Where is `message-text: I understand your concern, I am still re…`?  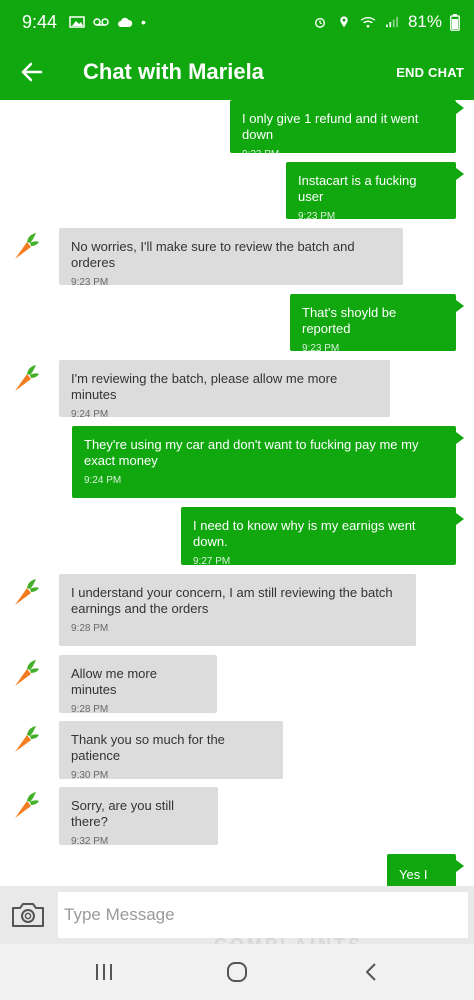
message-text: I understand your concern, I am still re… is located at coordinates (232, 600).